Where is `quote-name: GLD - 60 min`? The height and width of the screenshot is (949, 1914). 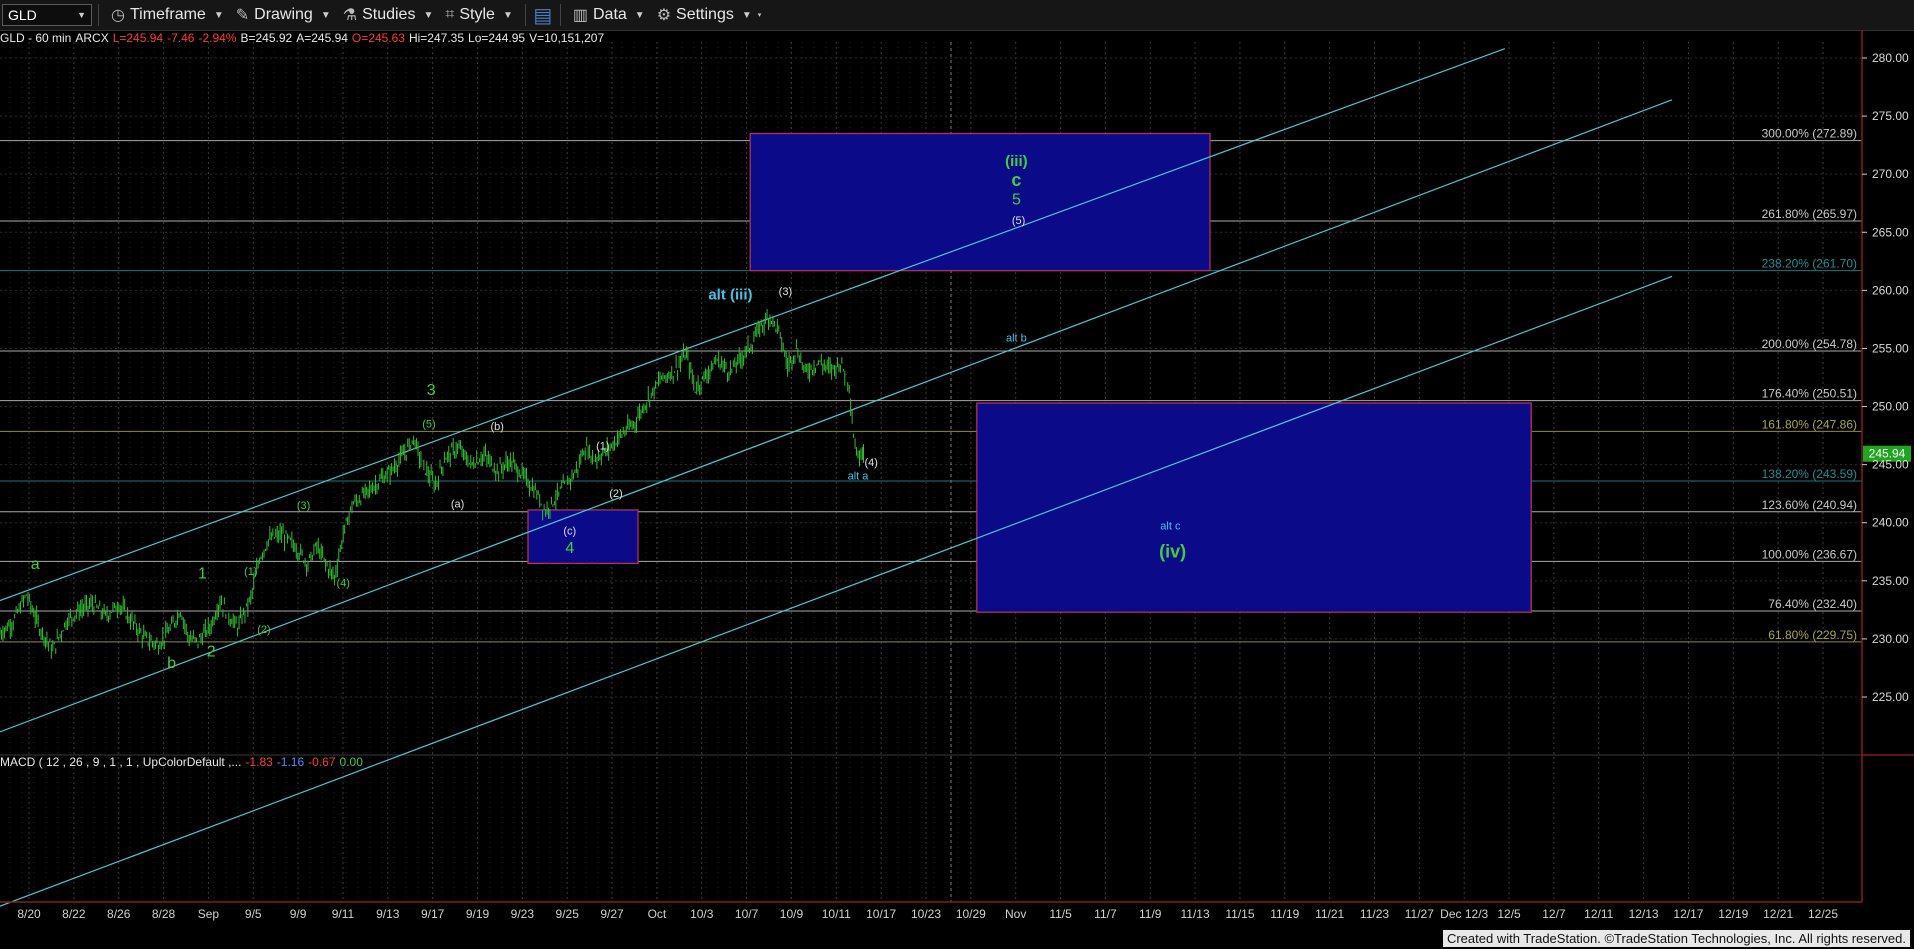
quote-name: GLD - 60 min is located at coordinates (36, 38).